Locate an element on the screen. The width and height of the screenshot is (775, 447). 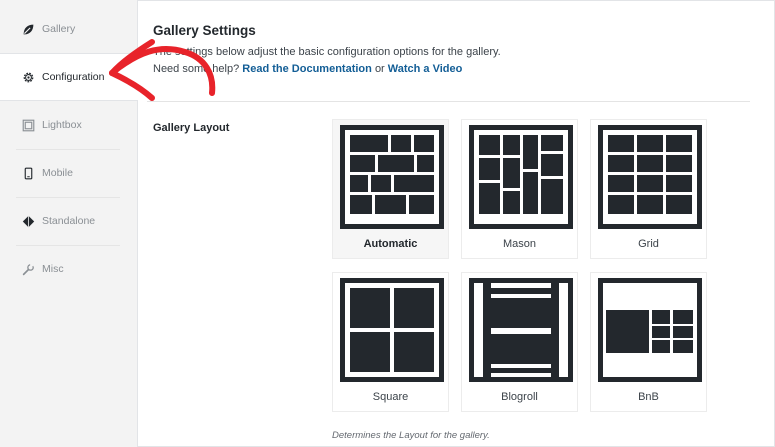
sidebar-item-misc: Misc is located at coordinates (68, 269).